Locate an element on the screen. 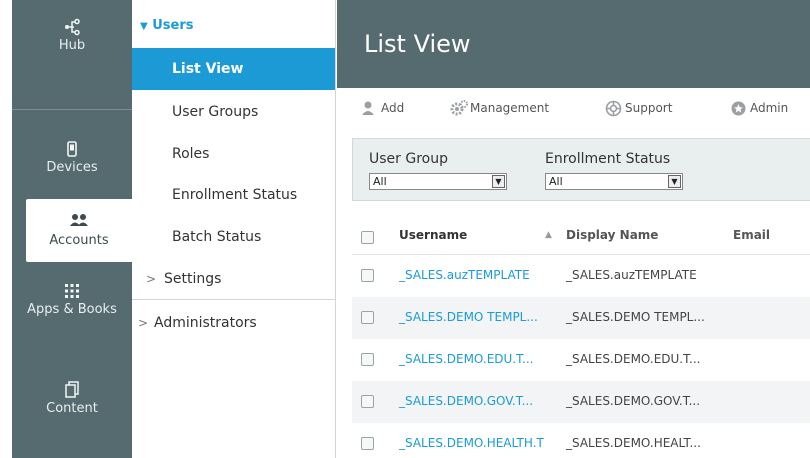 This screenshot has height=458, width=810. submenu-item-label: User Groups is located at coordinates (215, 112).